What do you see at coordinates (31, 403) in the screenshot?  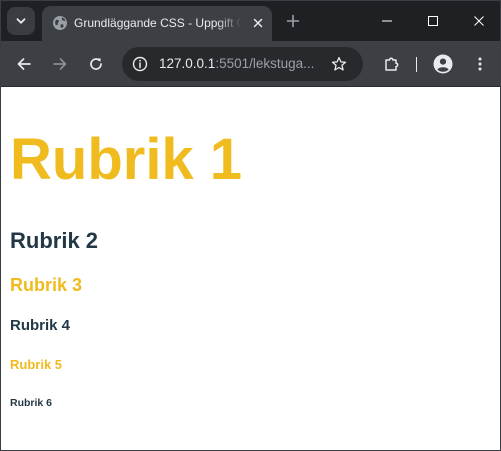 I see `heading-6: Rubrik 6` at bounding box center [31, 403].